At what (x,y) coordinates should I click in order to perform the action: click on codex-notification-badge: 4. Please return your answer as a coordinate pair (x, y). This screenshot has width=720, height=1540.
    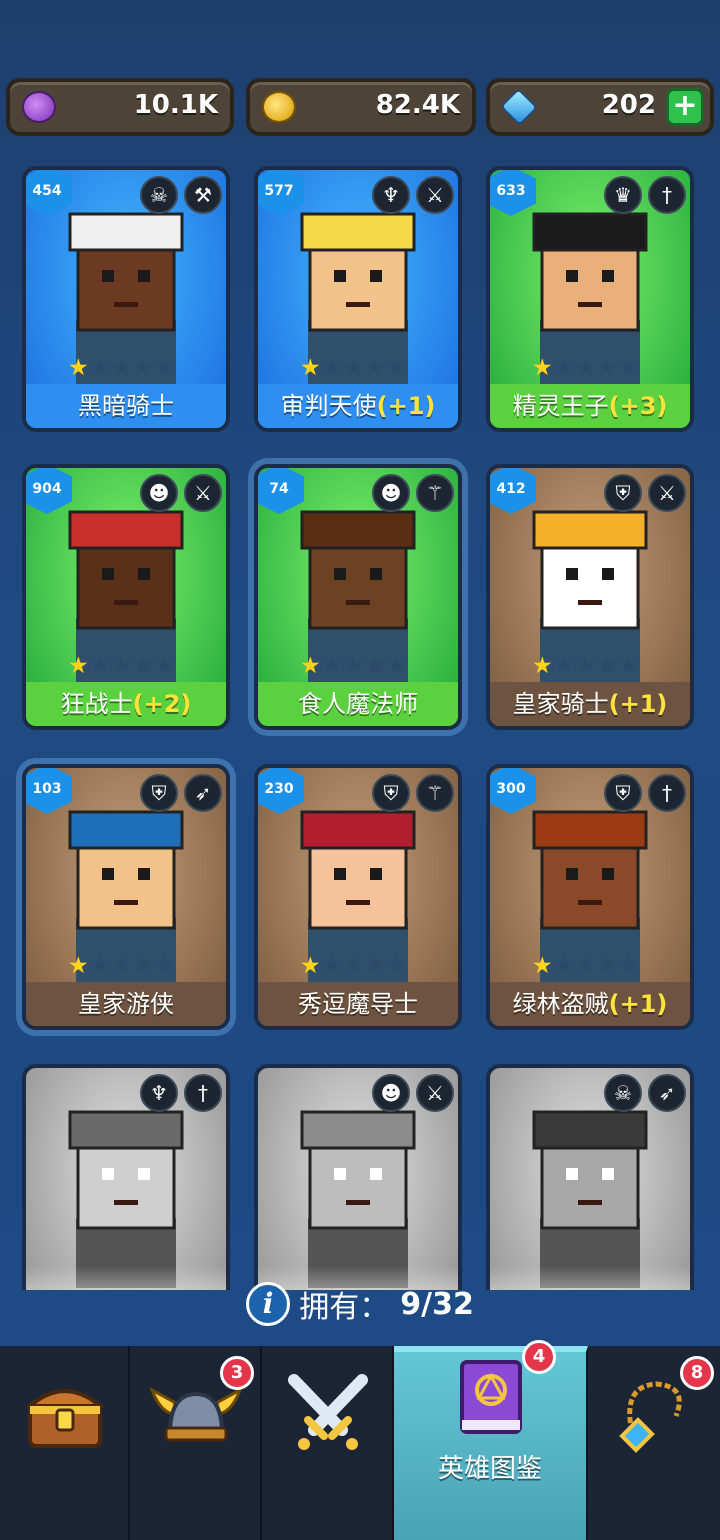
    Looking at the image, I should click on (539, 1357).